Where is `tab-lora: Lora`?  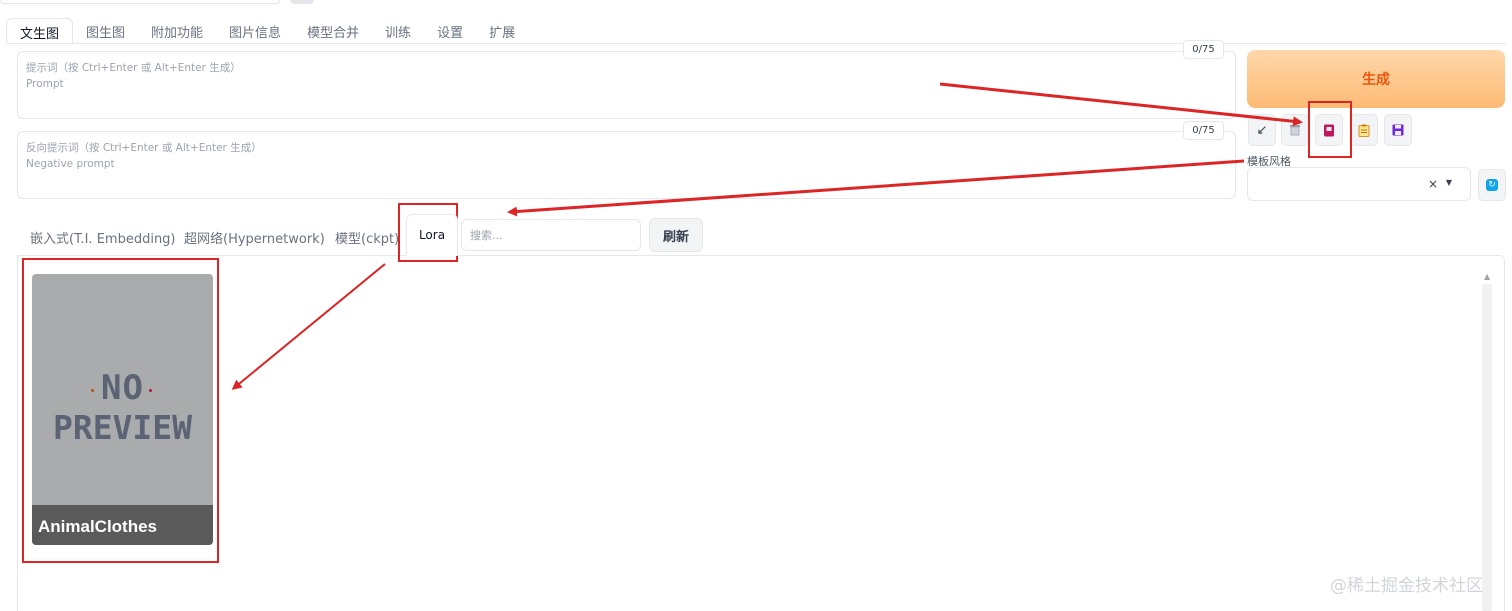
tab-lora: Lora is located at coordinates (432, 235).